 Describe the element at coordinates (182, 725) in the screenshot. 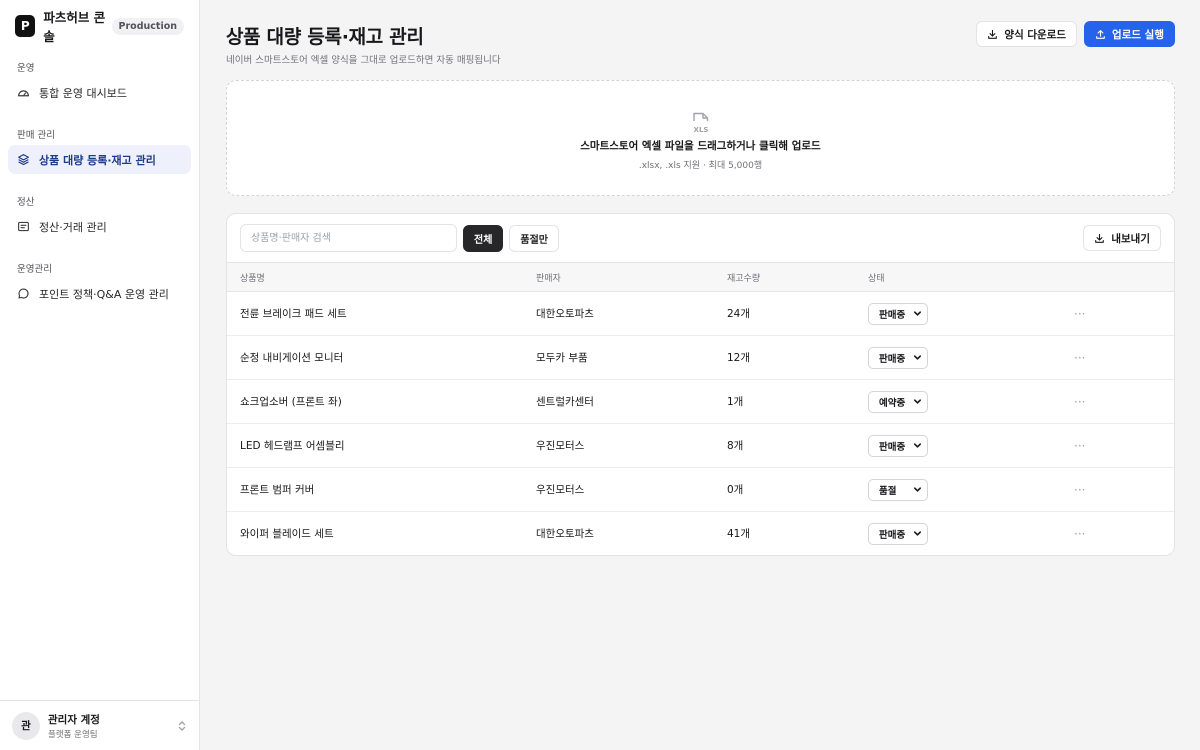

I see `chevron-up-down-icon` at that location.